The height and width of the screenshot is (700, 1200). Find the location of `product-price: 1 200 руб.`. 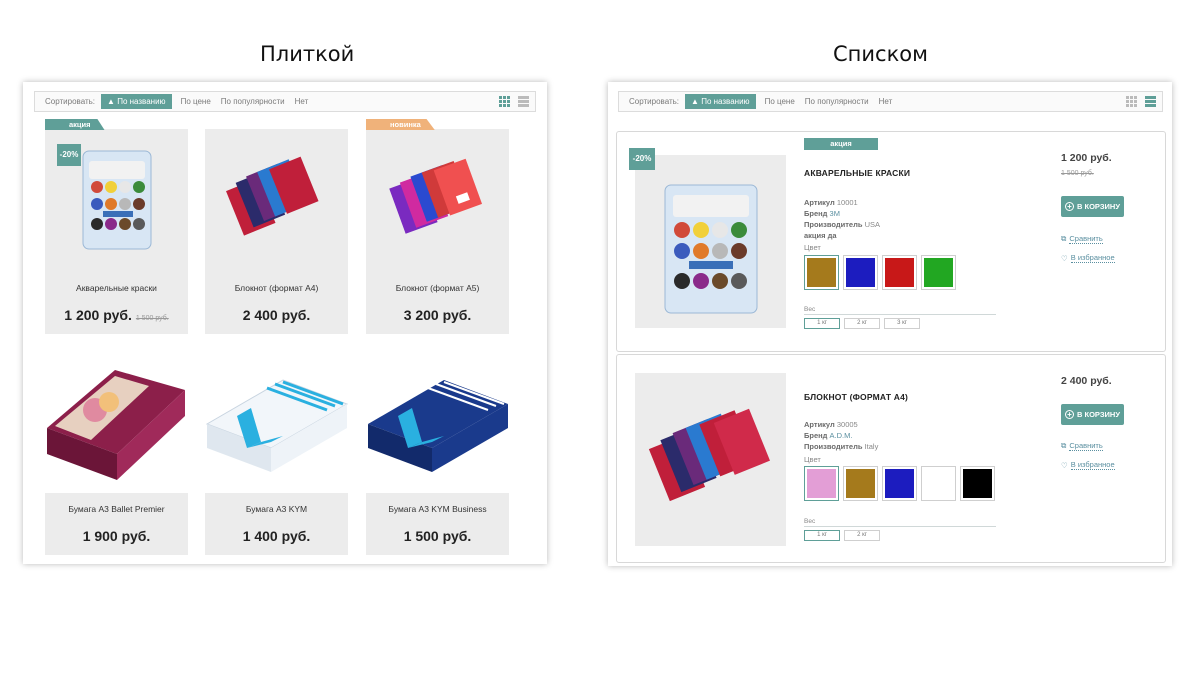

product-price: 1 200 руб. is located at coordinates (1086, 158).